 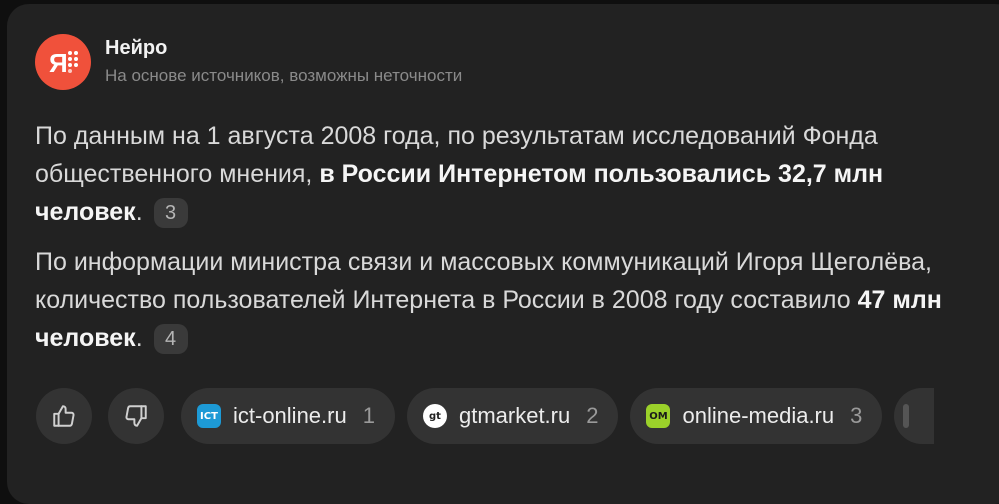 I want to click on like-button, so click(x=64, y=416).